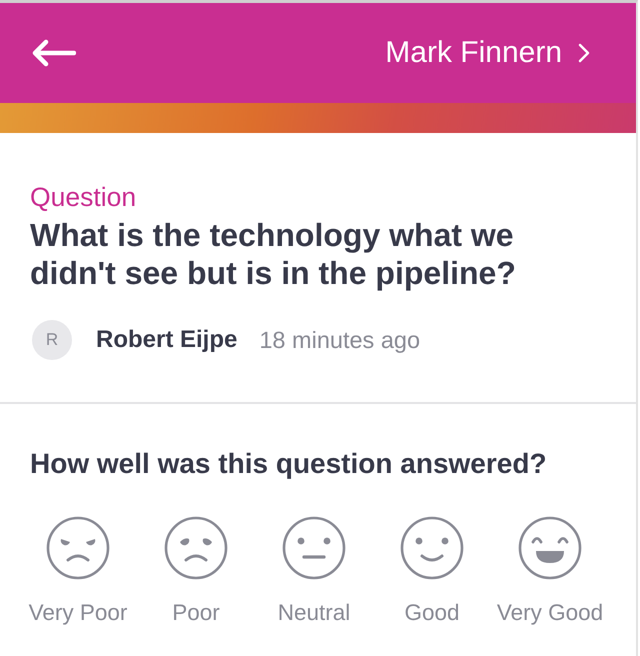 The height and width of the screenshot is (656, 640). What do you see at coordinates (314, 548) in the screenshot?
I see `neutral-face-icon` at bounding box center [314, 548].